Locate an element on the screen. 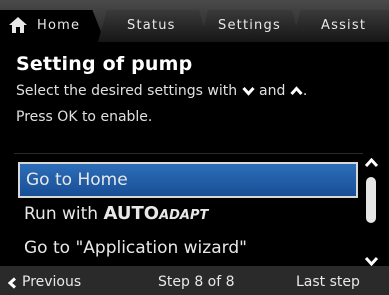  option-go-to-application-wizard: Go to "Application wizard" is located at coordinates (188, 248).